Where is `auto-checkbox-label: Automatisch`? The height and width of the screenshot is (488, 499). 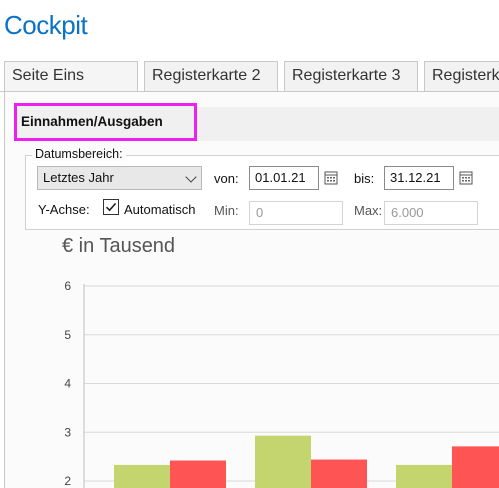
auto-checkbox-label: Automatisch is located at coordinates (160, 209).